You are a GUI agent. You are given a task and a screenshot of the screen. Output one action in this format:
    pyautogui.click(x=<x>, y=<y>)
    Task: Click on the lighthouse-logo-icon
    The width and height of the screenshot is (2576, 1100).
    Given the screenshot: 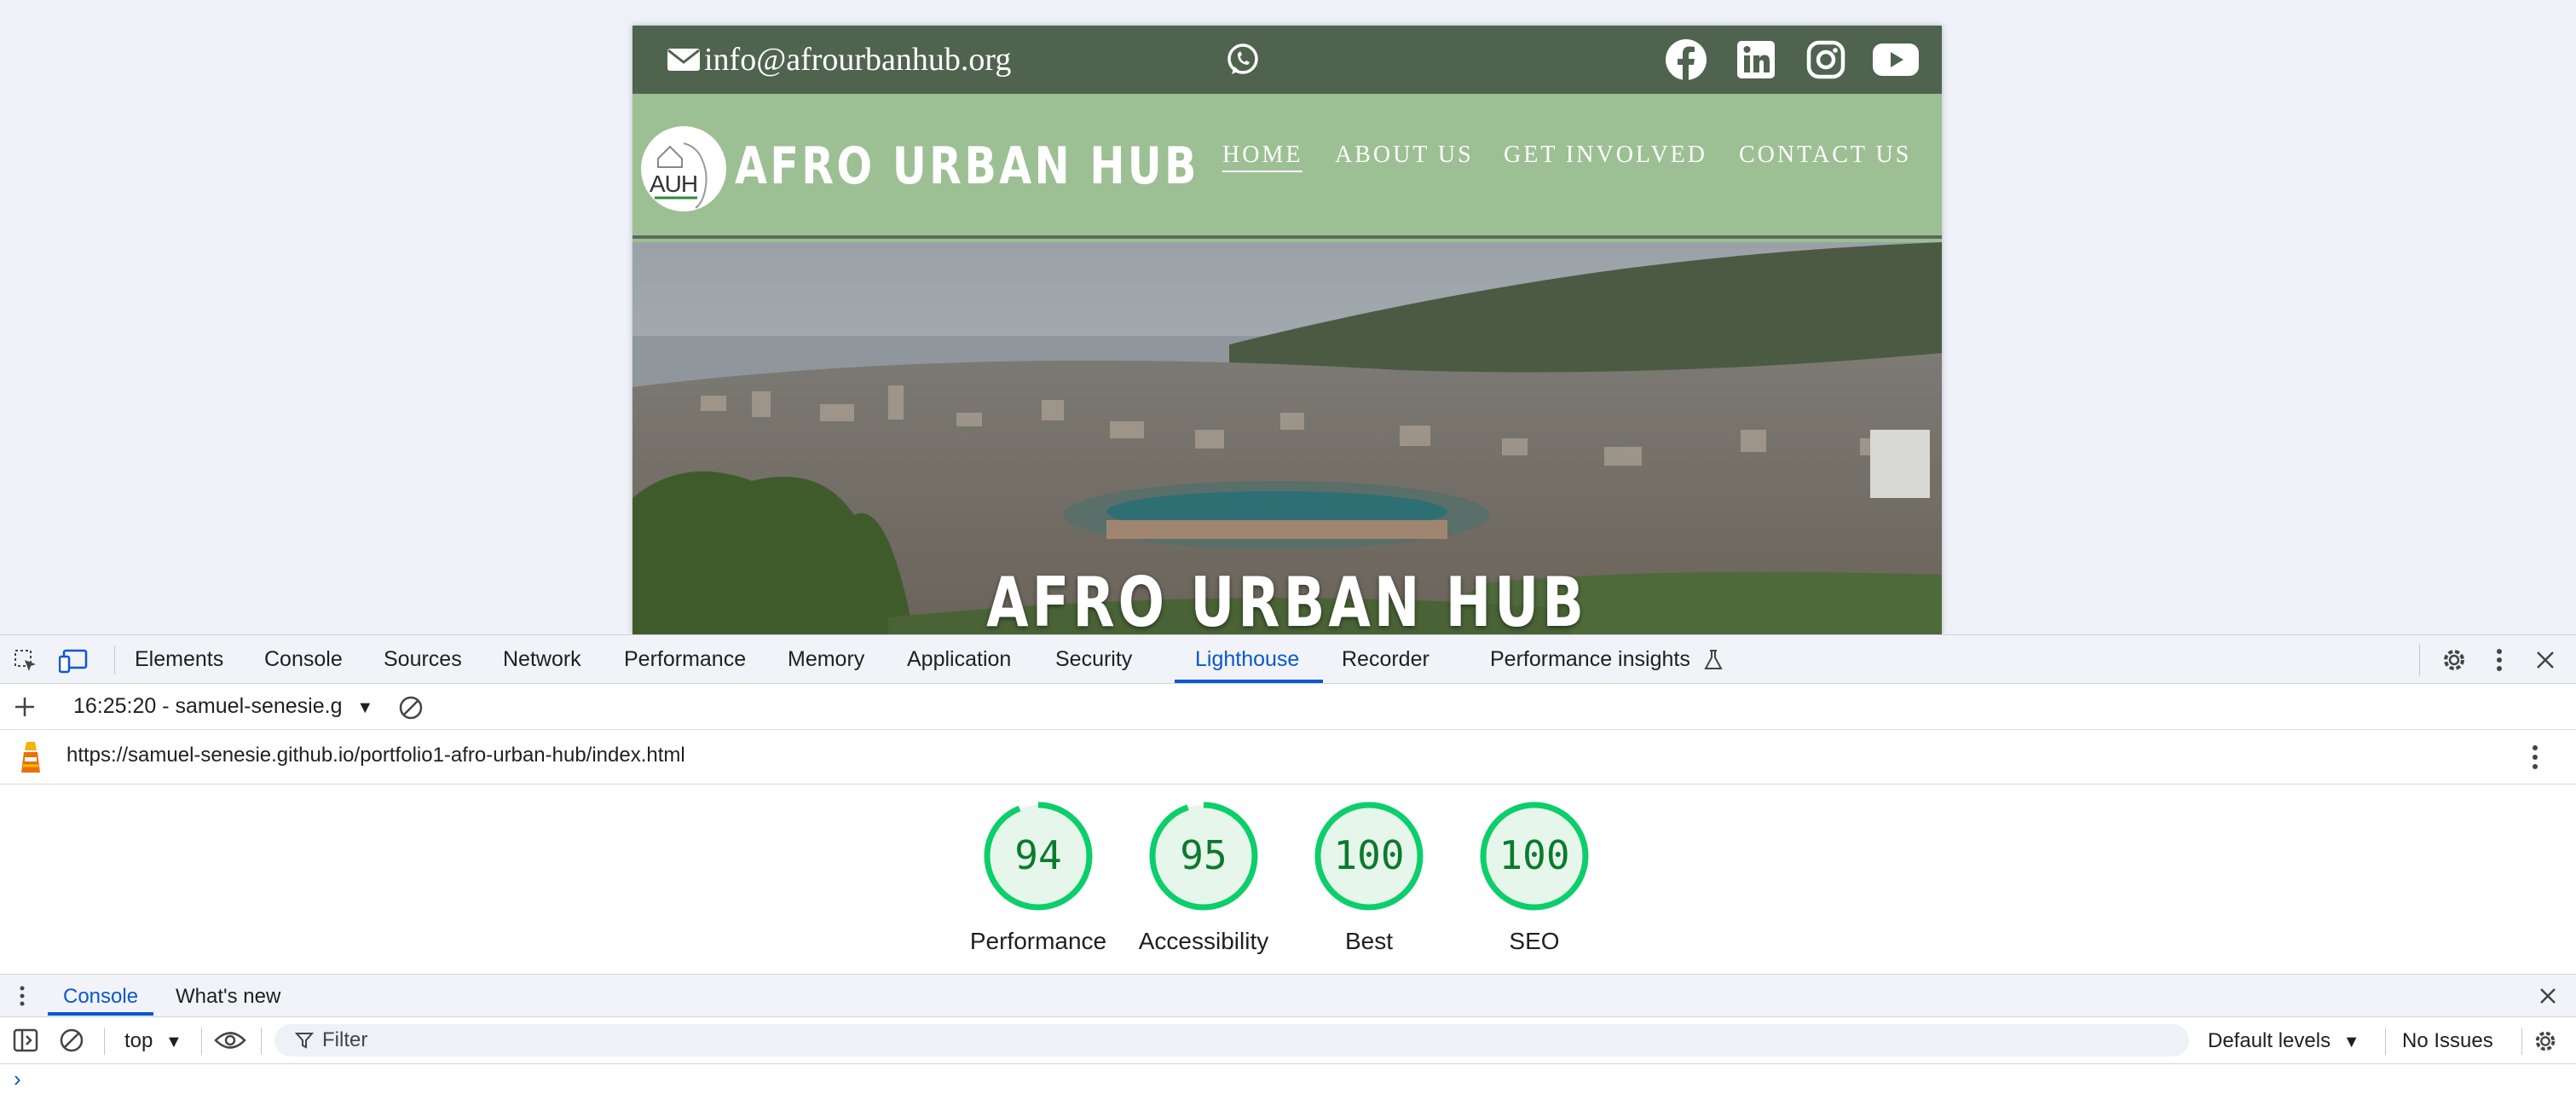 What is the action you would take?
    pyautogui.click(x=30, y=757)
    